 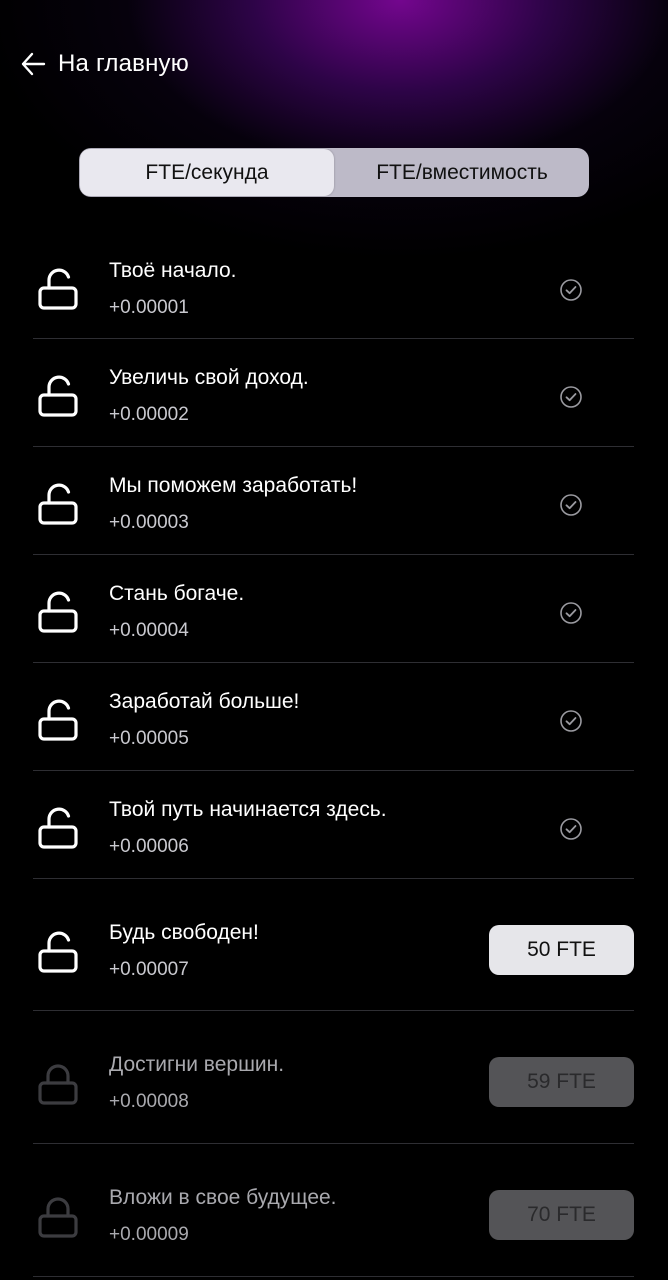 I want to click on tab-fte-per-second: FTE/секунда, so click(x=207, y=172).